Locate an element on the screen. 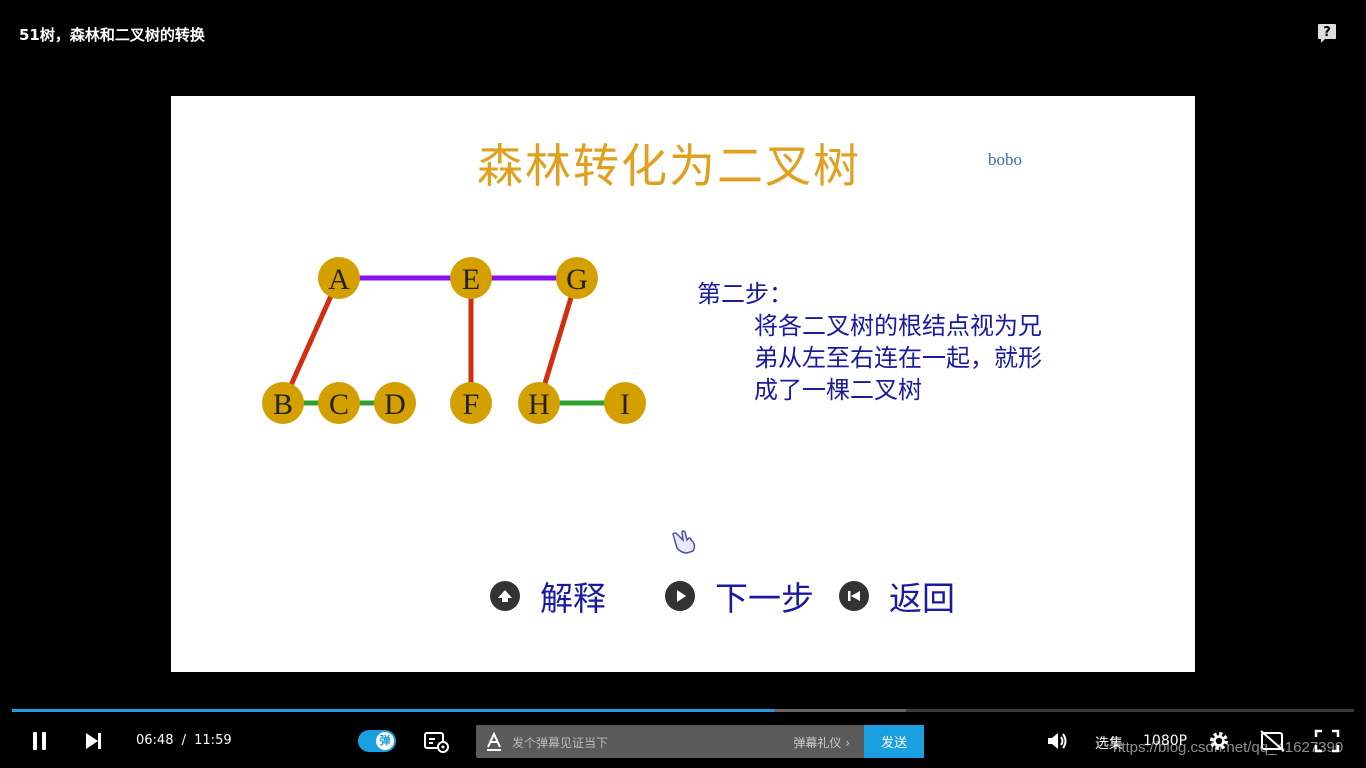 The width and height of the screenshot is (1366, 768). current-time: 06:48 is located at coordinates (155, 740).